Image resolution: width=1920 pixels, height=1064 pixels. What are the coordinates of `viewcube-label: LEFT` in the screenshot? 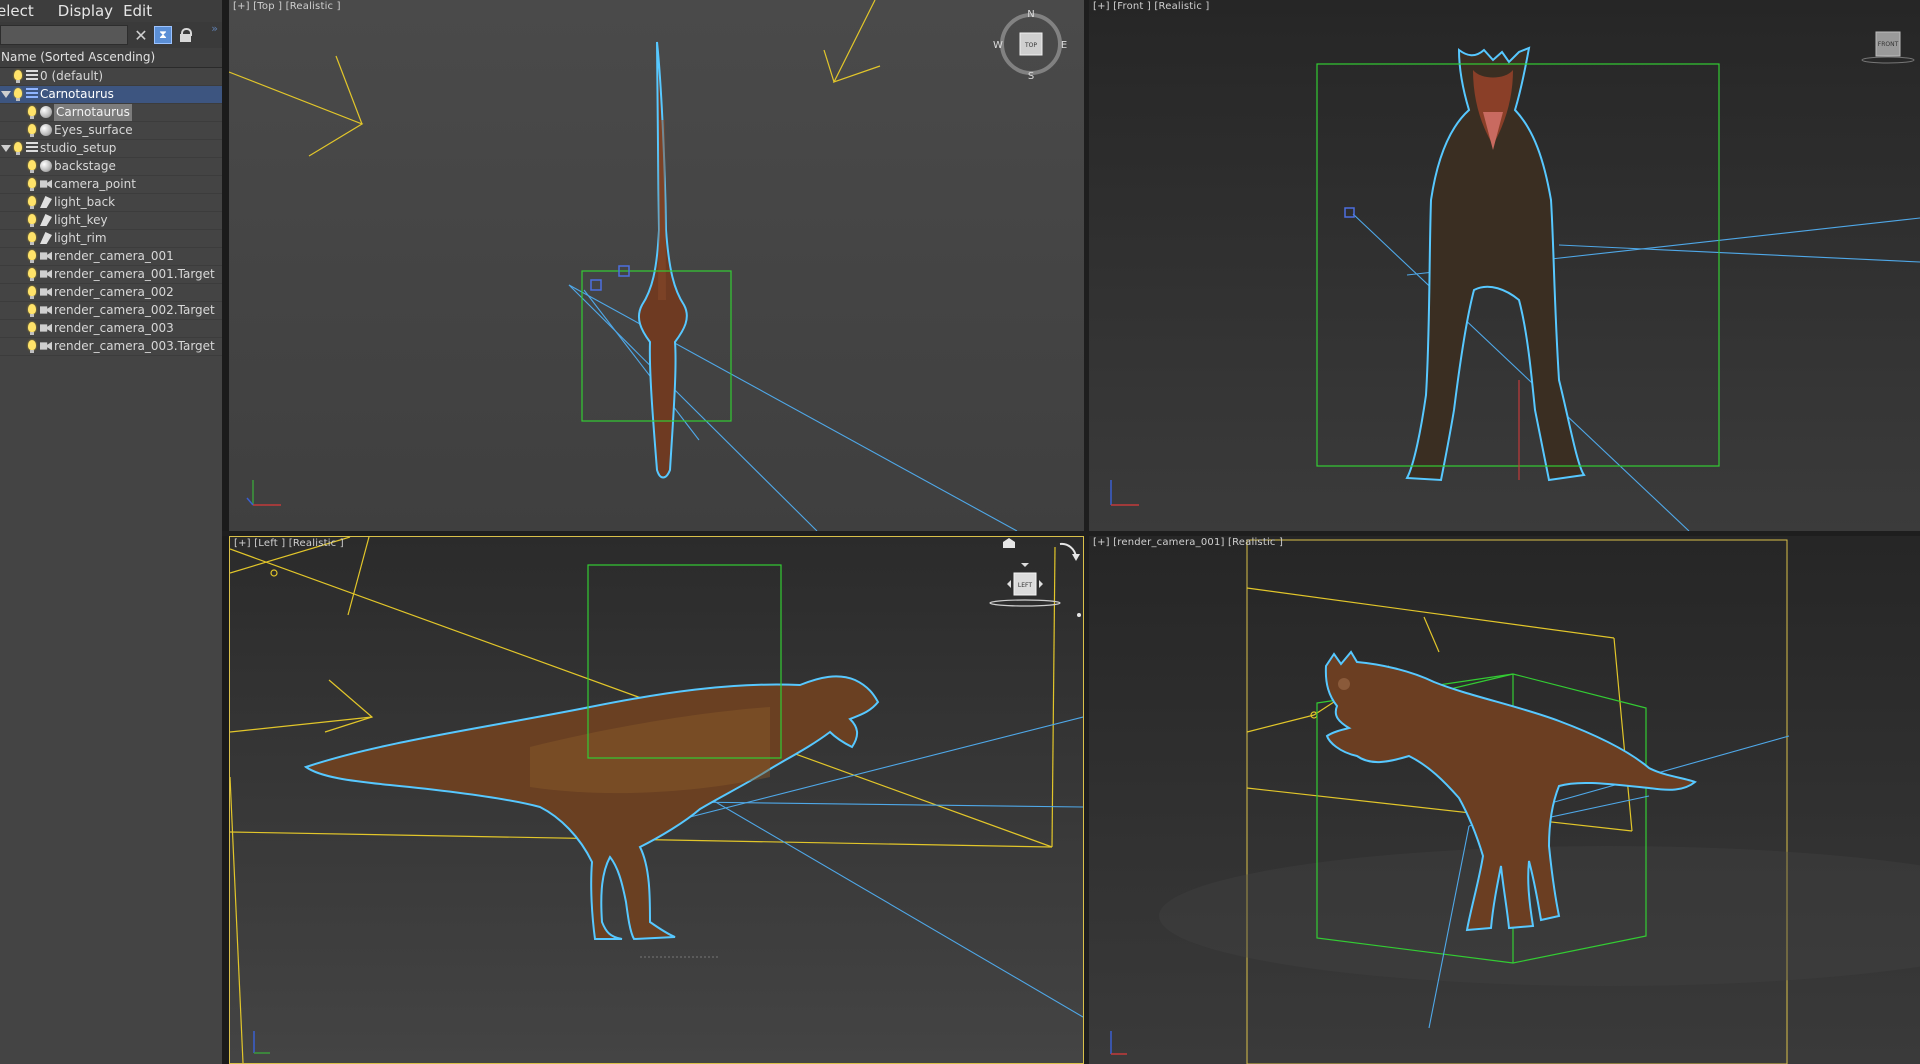 It's located at (1025, 585).